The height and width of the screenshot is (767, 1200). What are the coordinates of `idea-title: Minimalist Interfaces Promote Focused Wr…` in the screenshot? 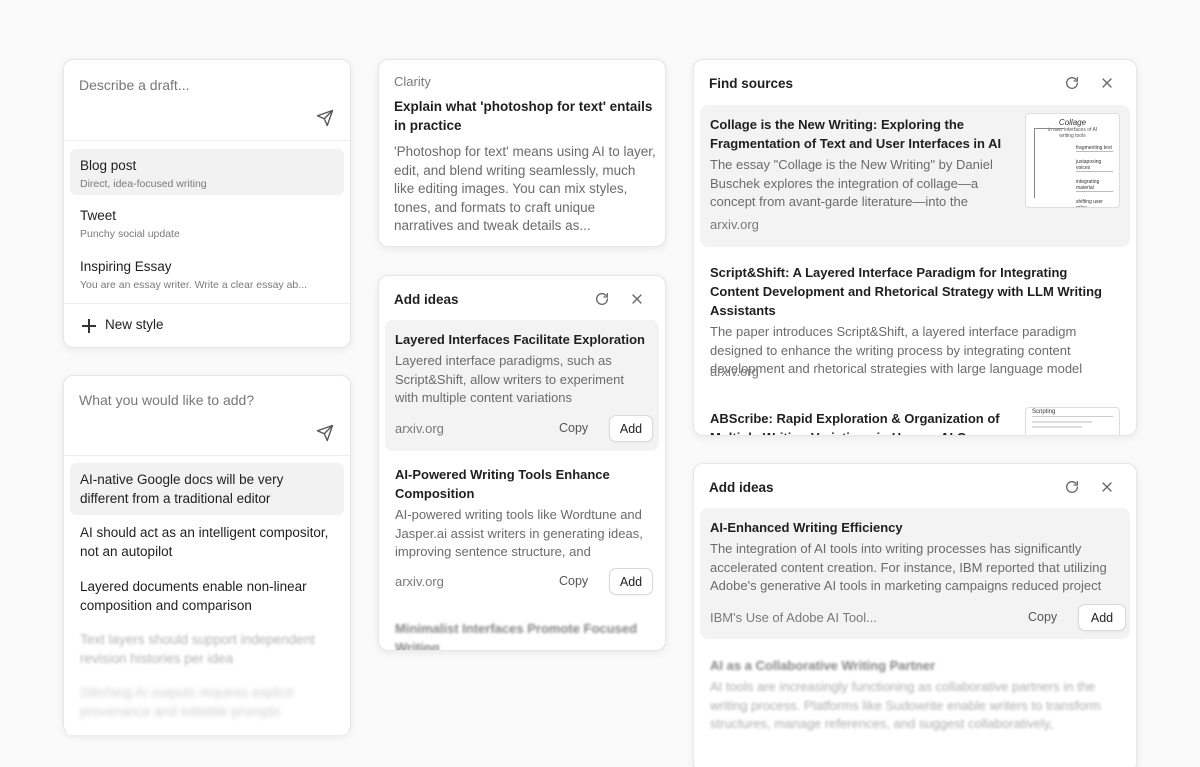 It's located at (516, 636).